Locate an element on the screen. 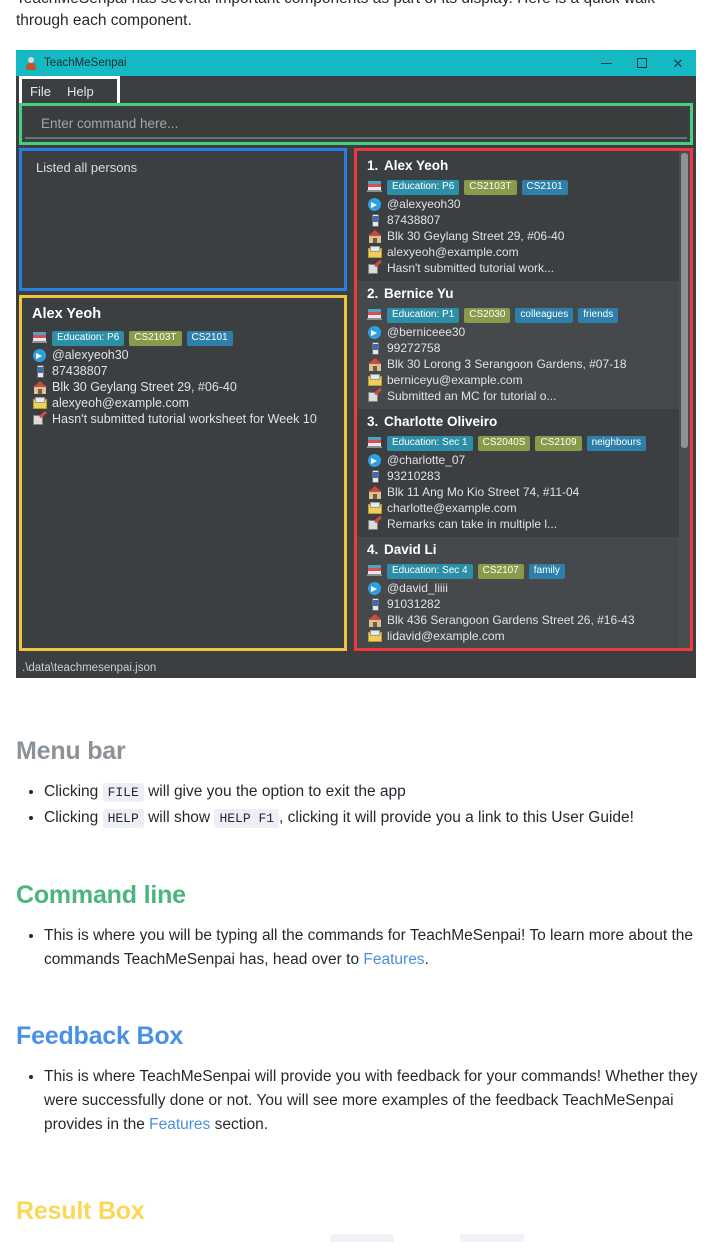  person-phone: 93210283 is located at coordinates (414, 475).